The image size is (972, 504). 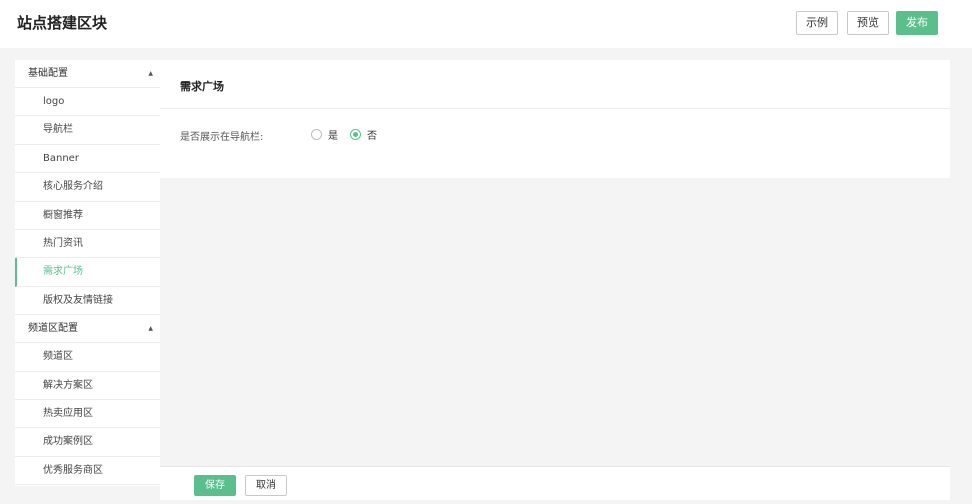 I want to click on publish-button: 发布, so click(x=917, y=23).